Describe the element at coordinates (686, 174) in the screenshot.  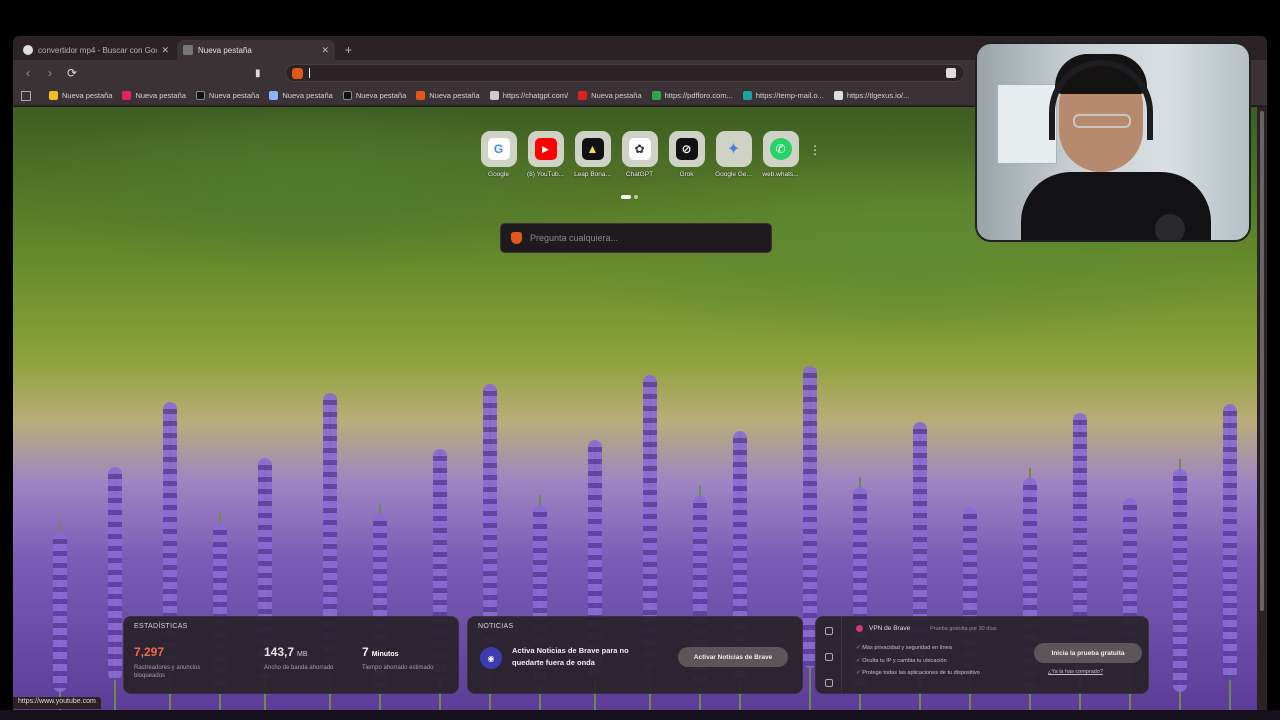
I see `shortcut-label: Grok` at that location.